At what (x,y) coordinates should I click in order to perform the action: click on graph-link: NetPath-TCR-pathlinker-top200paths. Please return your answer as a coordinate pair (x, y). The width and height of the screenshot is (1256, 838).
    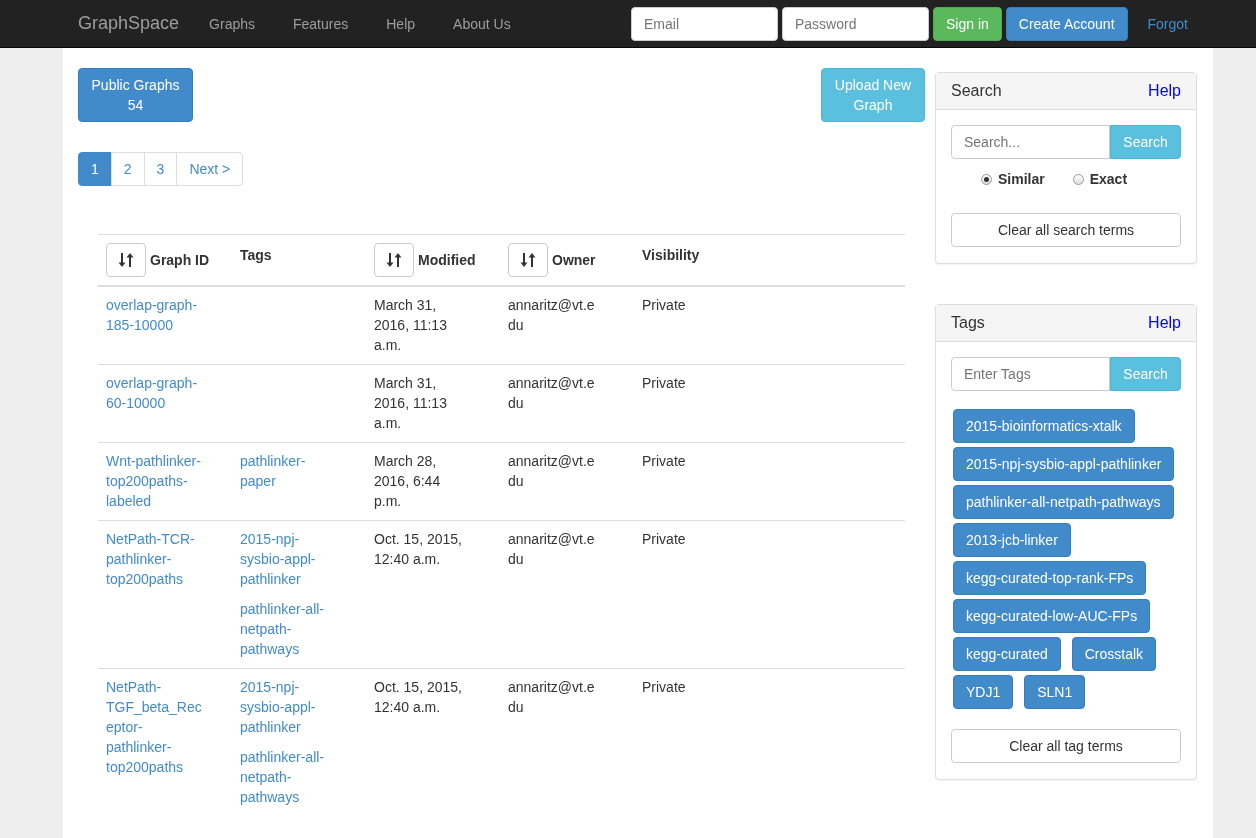
    Looking at the image, I should click on (154, 559).